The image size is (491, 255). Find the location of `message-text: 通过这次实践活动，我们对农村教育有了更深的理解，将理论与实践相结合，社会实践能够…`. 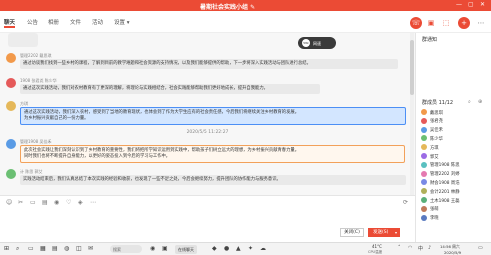

message-text: 通过这次实践活动，我们对农村教育有了更深的理解，将理论与实践相结合，社会实践能够… is located at coordinates (145, 88).